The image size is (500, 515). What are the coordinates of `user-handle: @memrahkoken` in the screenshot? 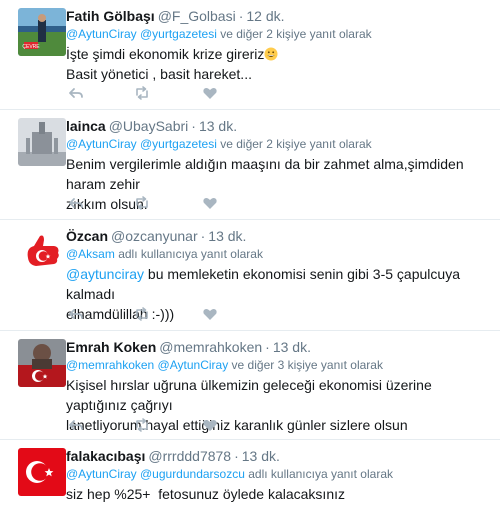 It's located at (210, 347).